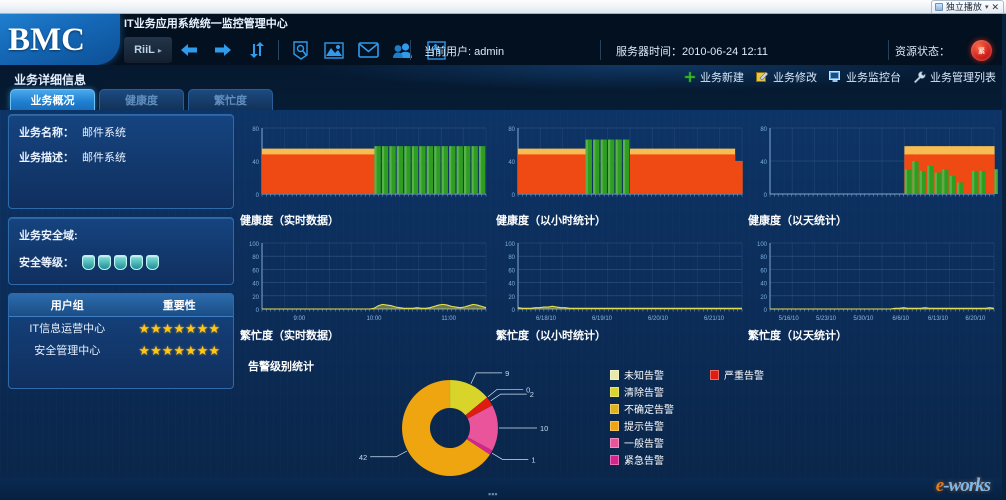 The image size is (1006, 500). I want to click on back-arrow-icon, so click(189, 50).